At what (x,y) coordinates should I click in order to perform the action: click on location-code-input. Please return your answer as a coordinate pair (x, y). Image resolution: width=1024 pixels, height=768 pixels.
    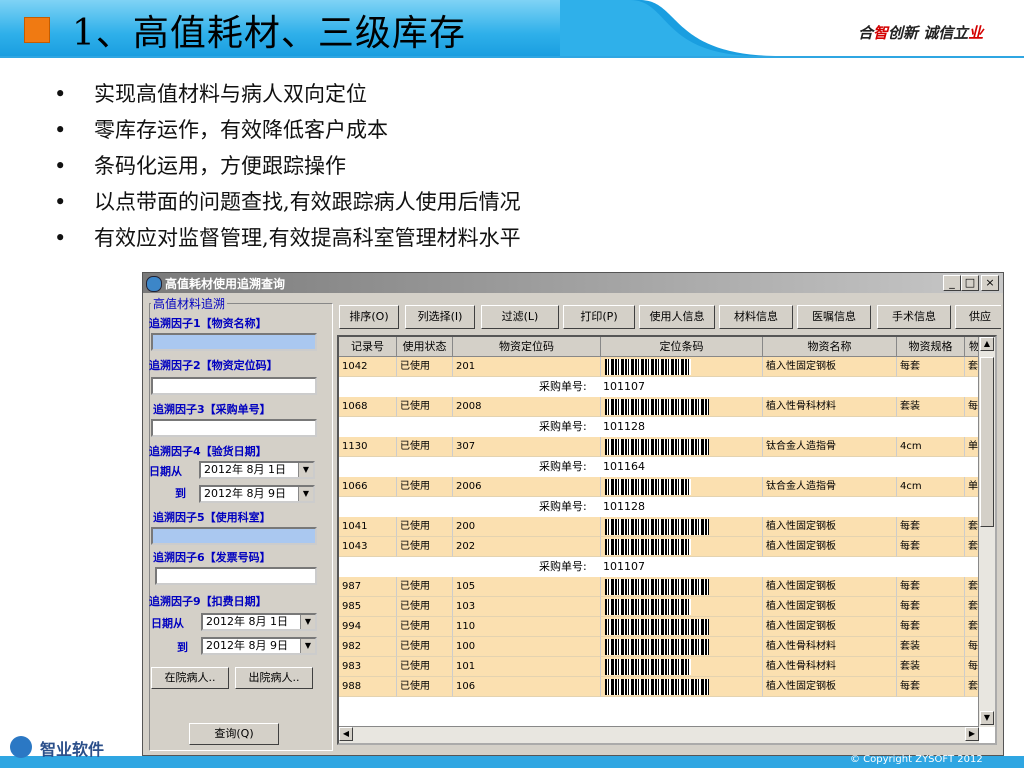
    Looking at the image, I should click on (234, 386).